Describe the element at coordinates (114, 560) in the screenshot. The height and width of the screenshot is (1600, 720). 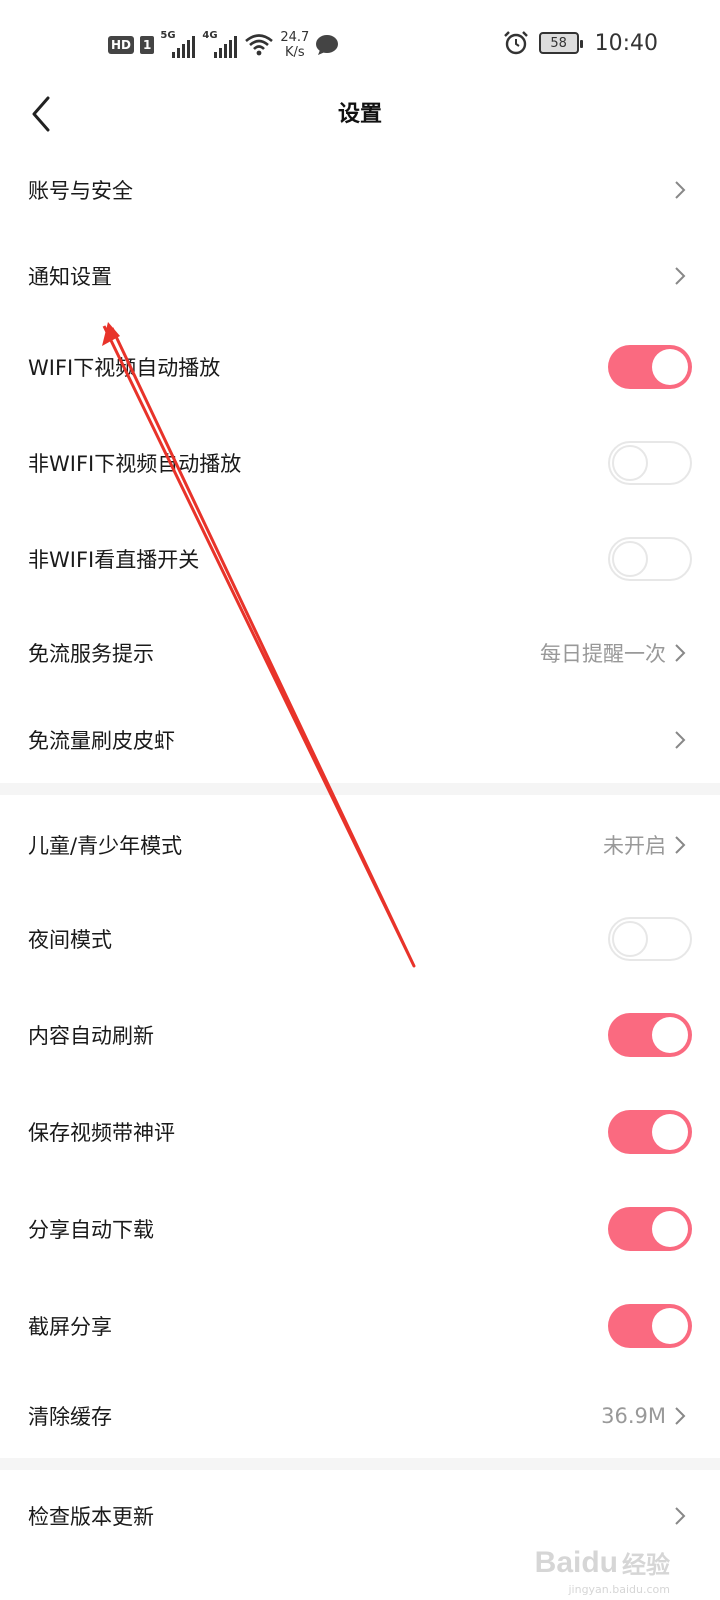
I see `setting-label: 非WIFI看直播开关` at that location.